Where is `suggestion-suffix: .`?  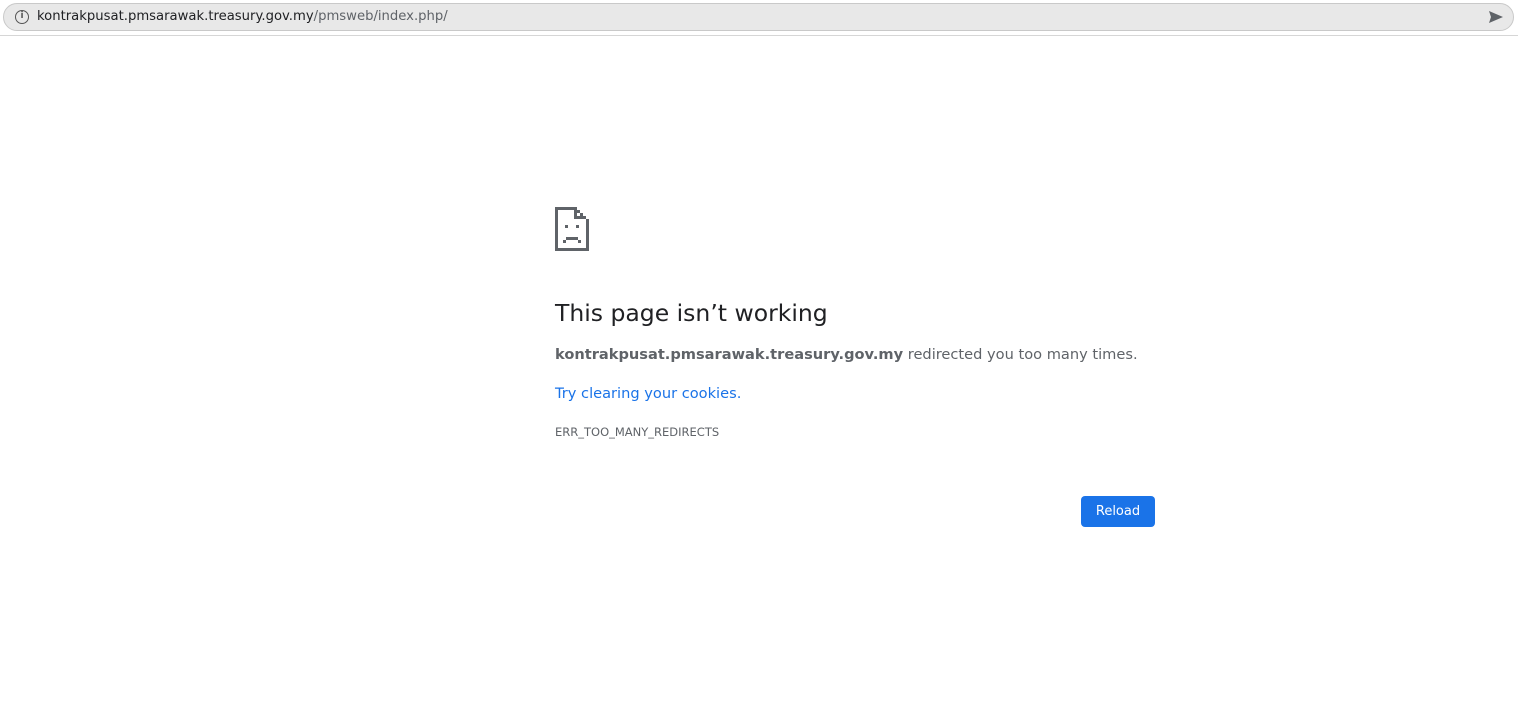
suggestion-suffix: . is located at coordinates (739, 393).